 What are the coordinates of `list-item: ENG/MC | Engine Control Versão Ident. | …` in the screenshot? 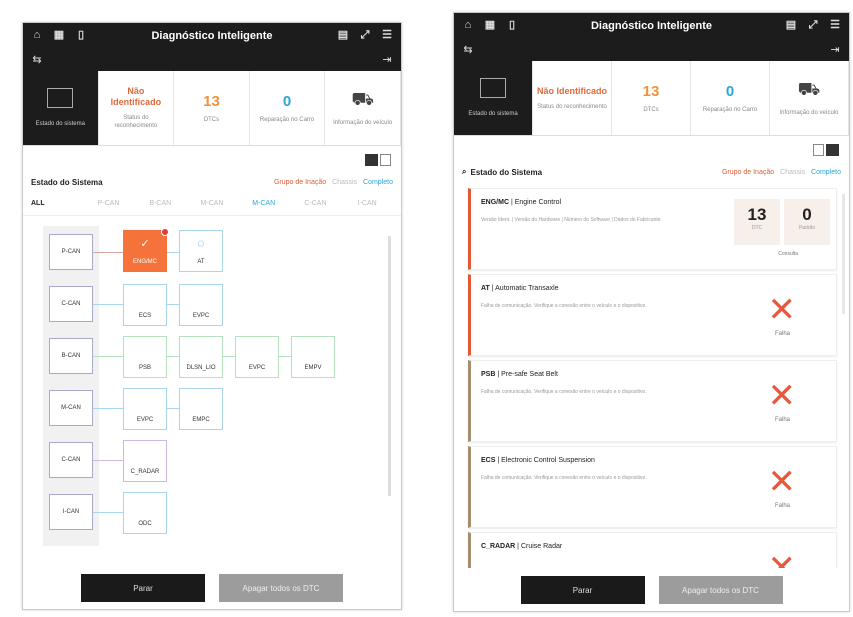 It's located at (652, 229).